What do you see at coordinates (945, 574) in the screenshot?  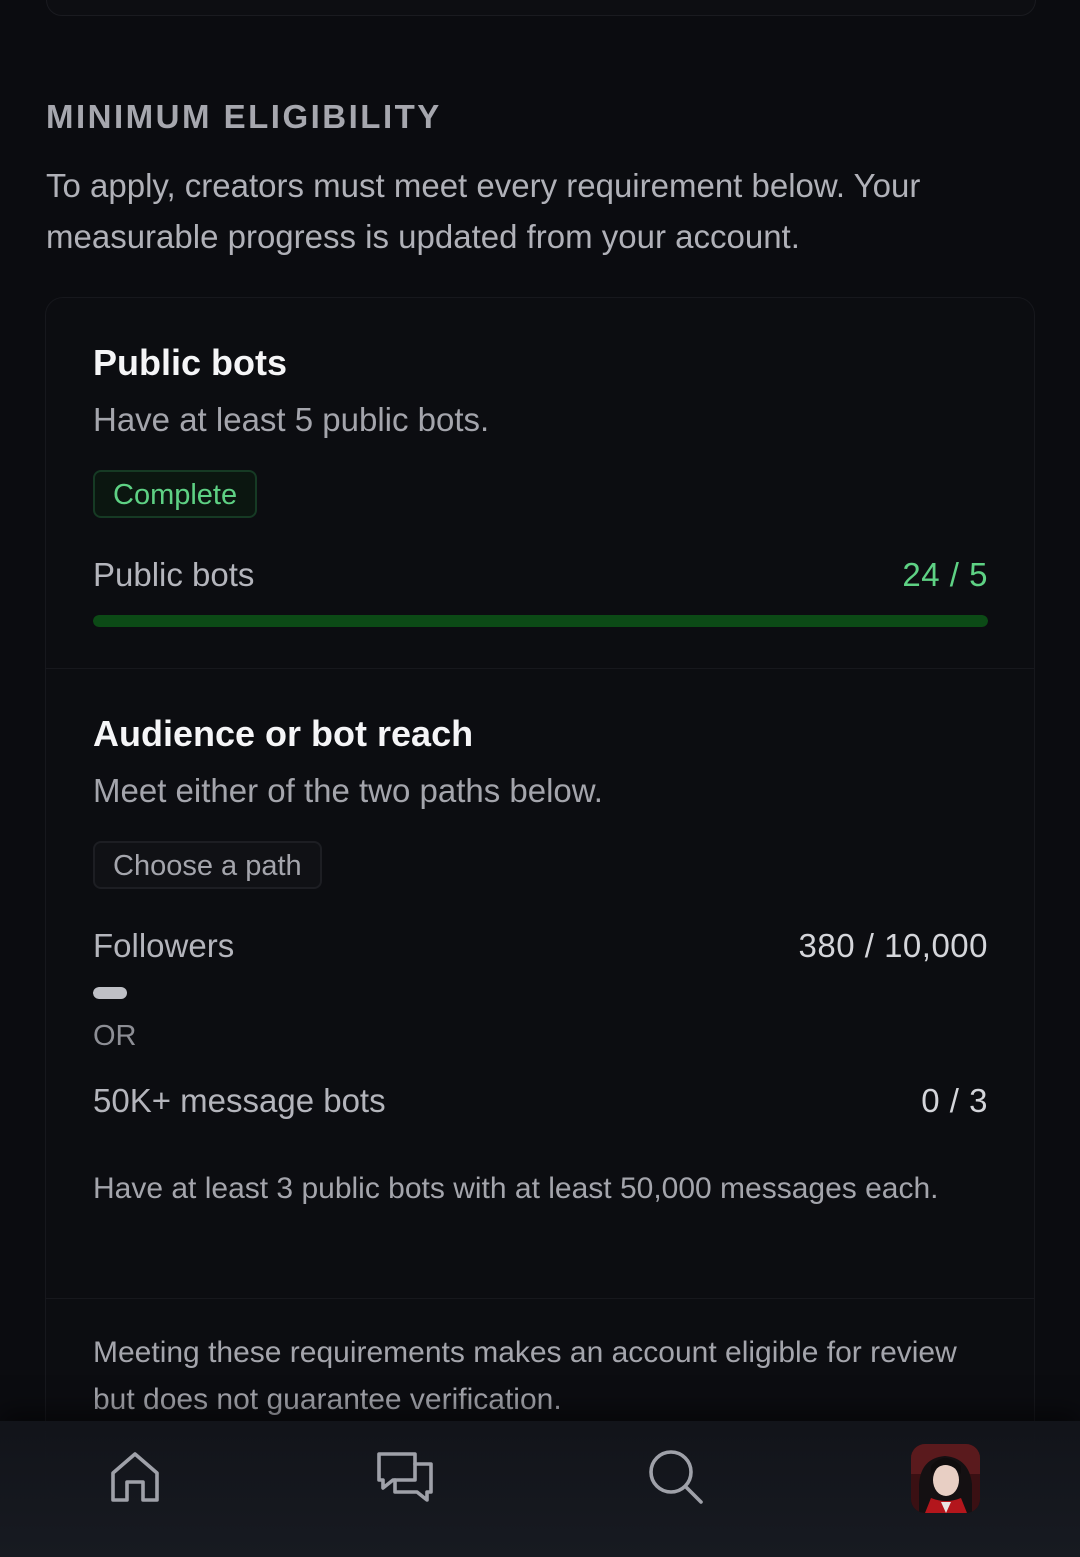 I see `metric-value: 24 / 5` at bounding box center [945, 574].